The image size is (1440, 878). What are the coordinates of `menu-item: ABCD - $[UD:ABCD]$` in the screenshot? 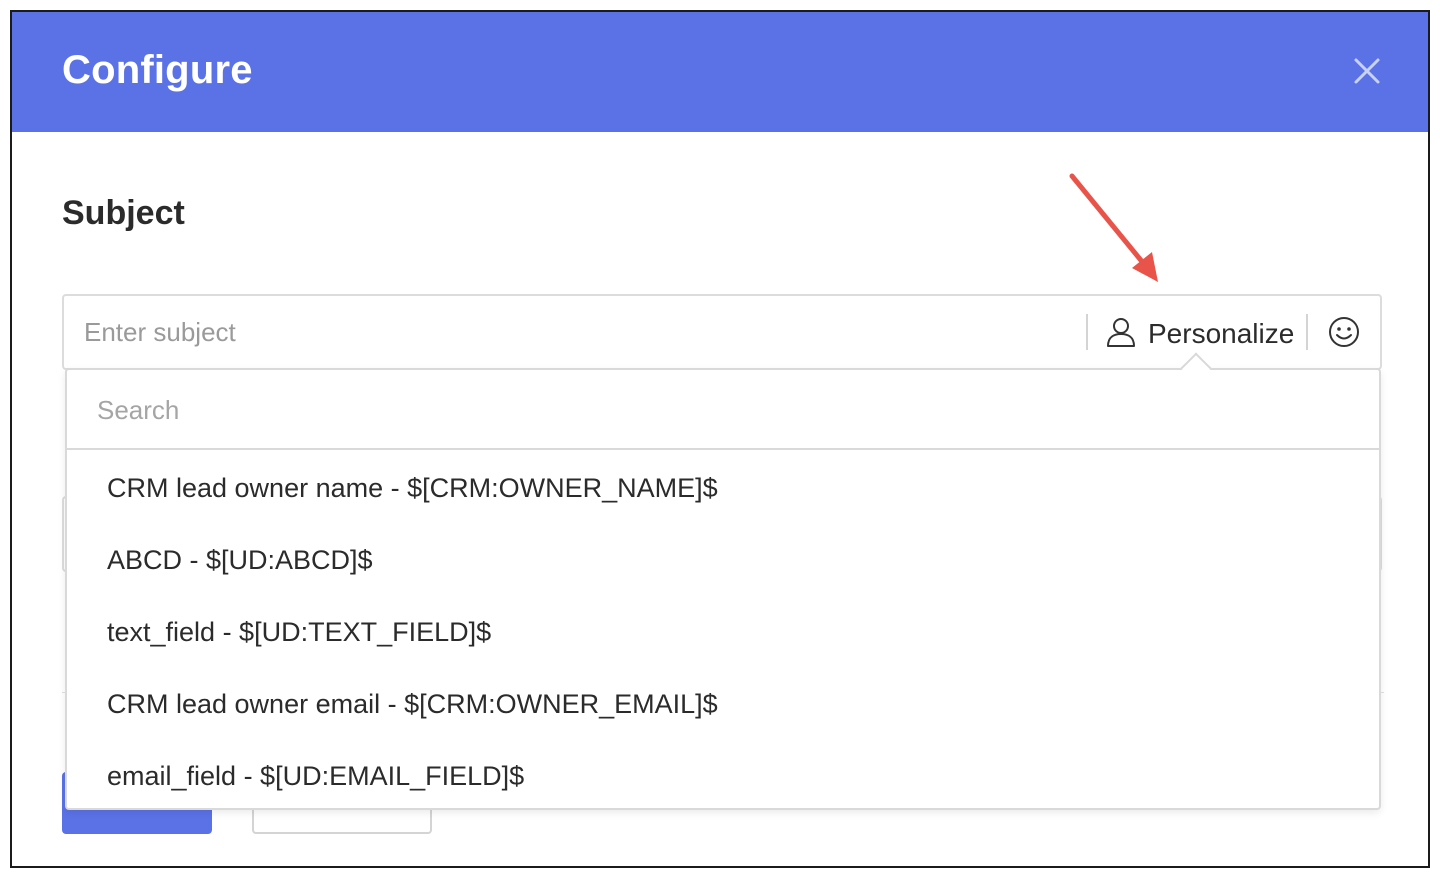 It's located at (723, 560).